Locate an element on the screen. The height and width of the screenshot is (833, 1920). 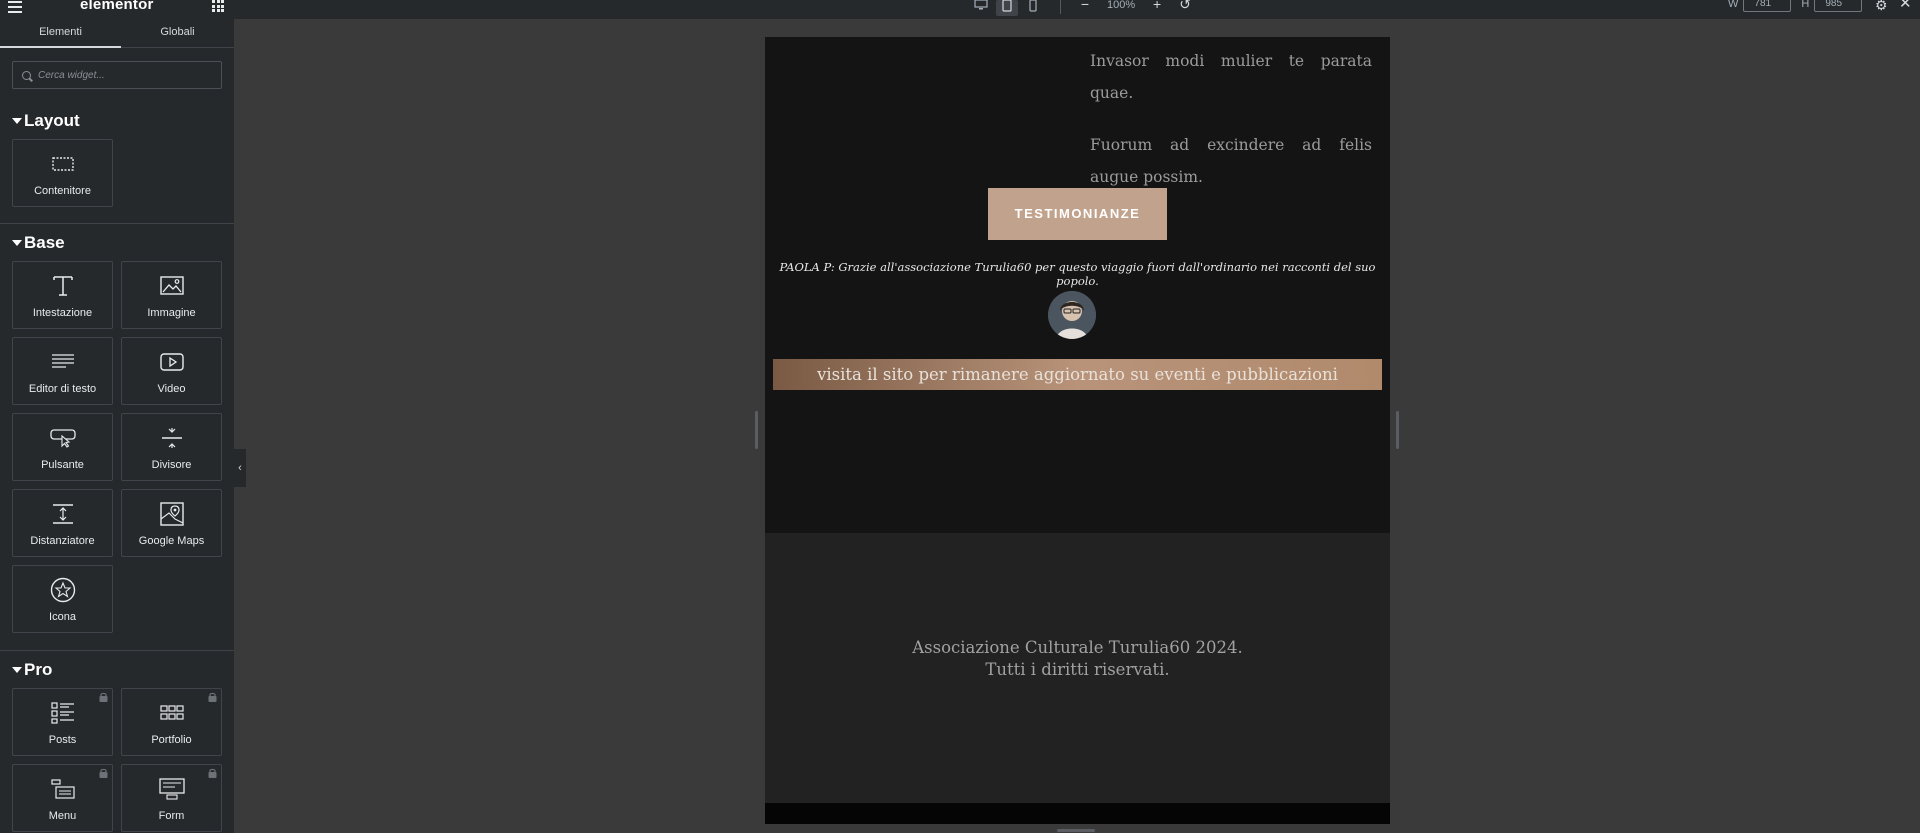
mobile-view-icon is located at coordinates (1033, 8).